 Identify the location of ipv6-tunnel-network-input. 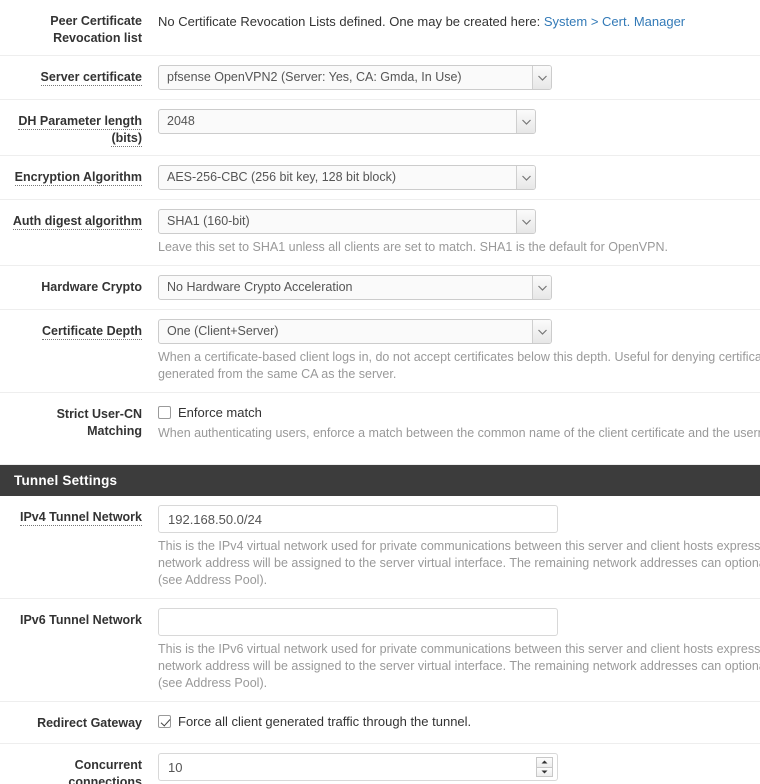
(358, 622).